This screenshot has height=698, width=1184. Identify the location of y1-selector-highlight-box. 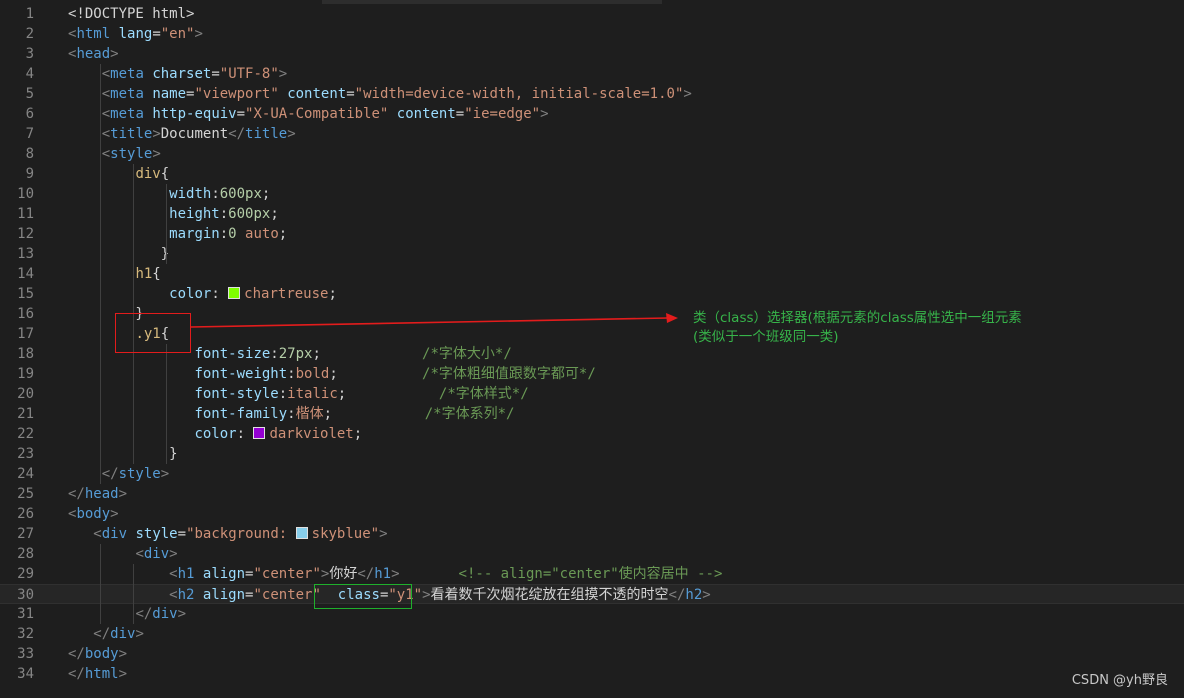
(153, 333).